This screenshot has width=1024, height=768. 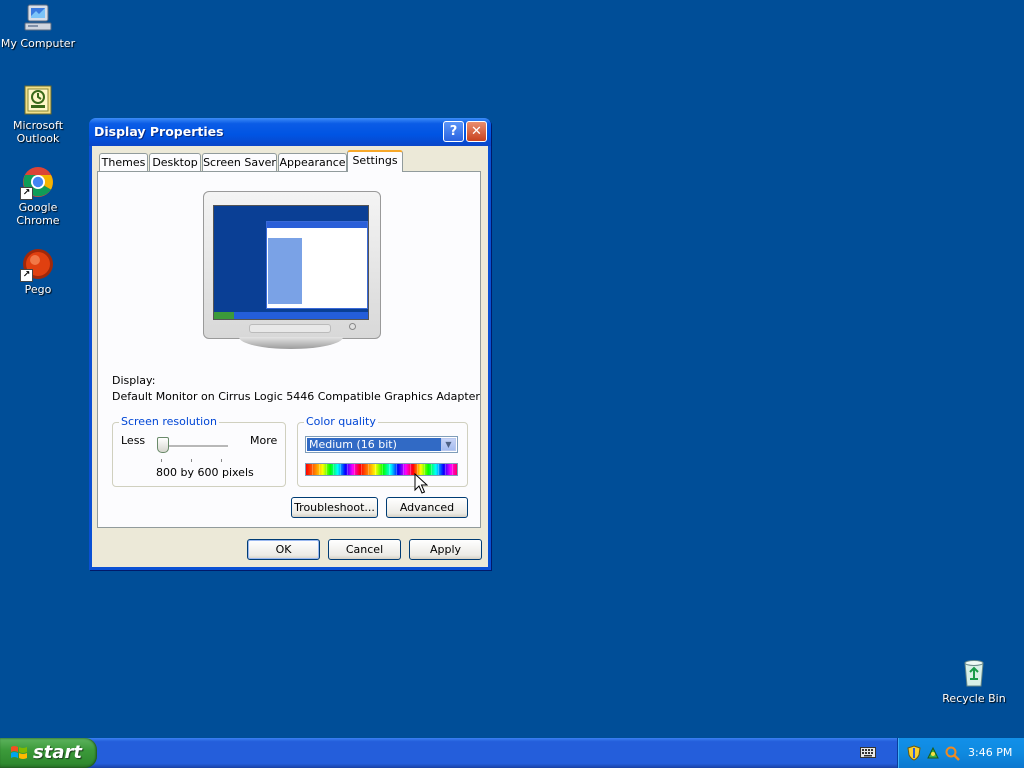 What do you see at coordinates (19, 752) in the screenshot?
I see `windows-flag-icon` at bounding box center [19, 752].